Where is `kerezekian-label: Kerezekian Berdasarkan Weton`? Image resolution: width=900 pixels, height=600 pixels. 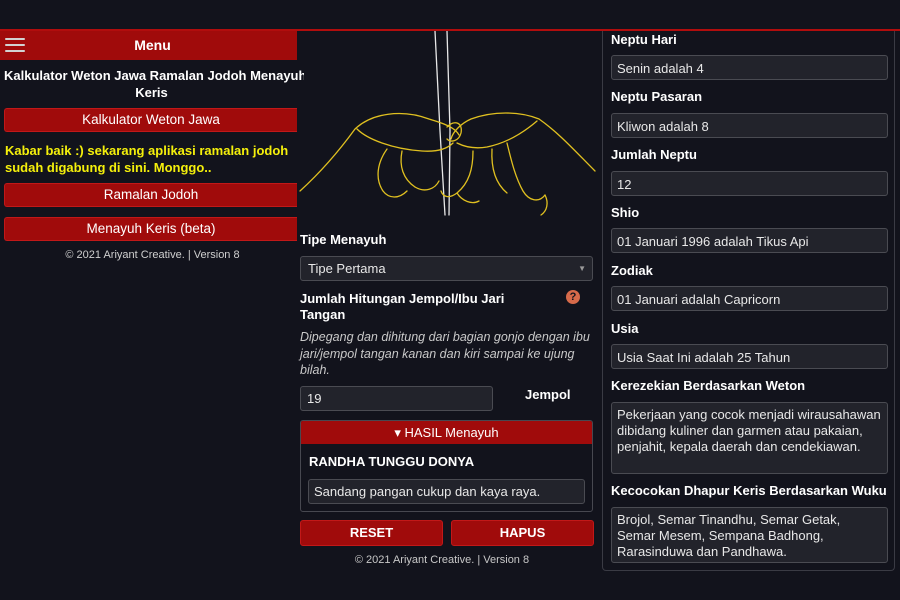
kerezekian-label: Kerezekian Berdasarkan Weton is located at coordinates (708, 385).